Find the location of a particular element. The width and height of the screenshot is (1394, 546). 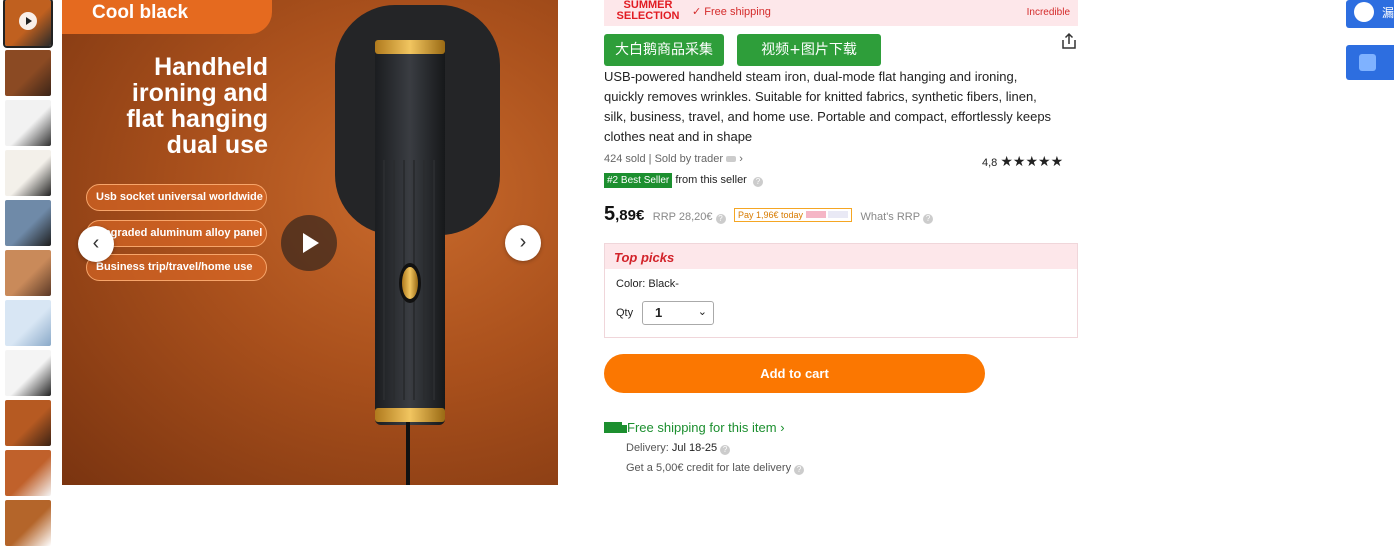

side-toggle-button: 漏 is located at coordinates (1370, 14).